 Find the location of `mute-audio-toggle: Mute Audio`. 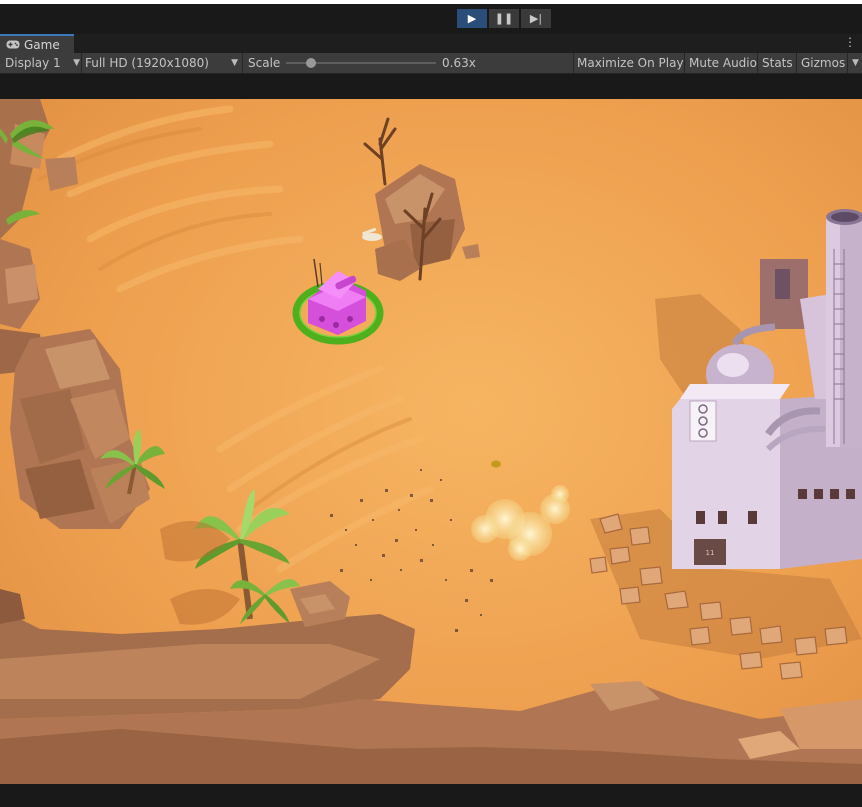

mute-audio-toggle: Mute Audio is located at coordinates (723, 63).